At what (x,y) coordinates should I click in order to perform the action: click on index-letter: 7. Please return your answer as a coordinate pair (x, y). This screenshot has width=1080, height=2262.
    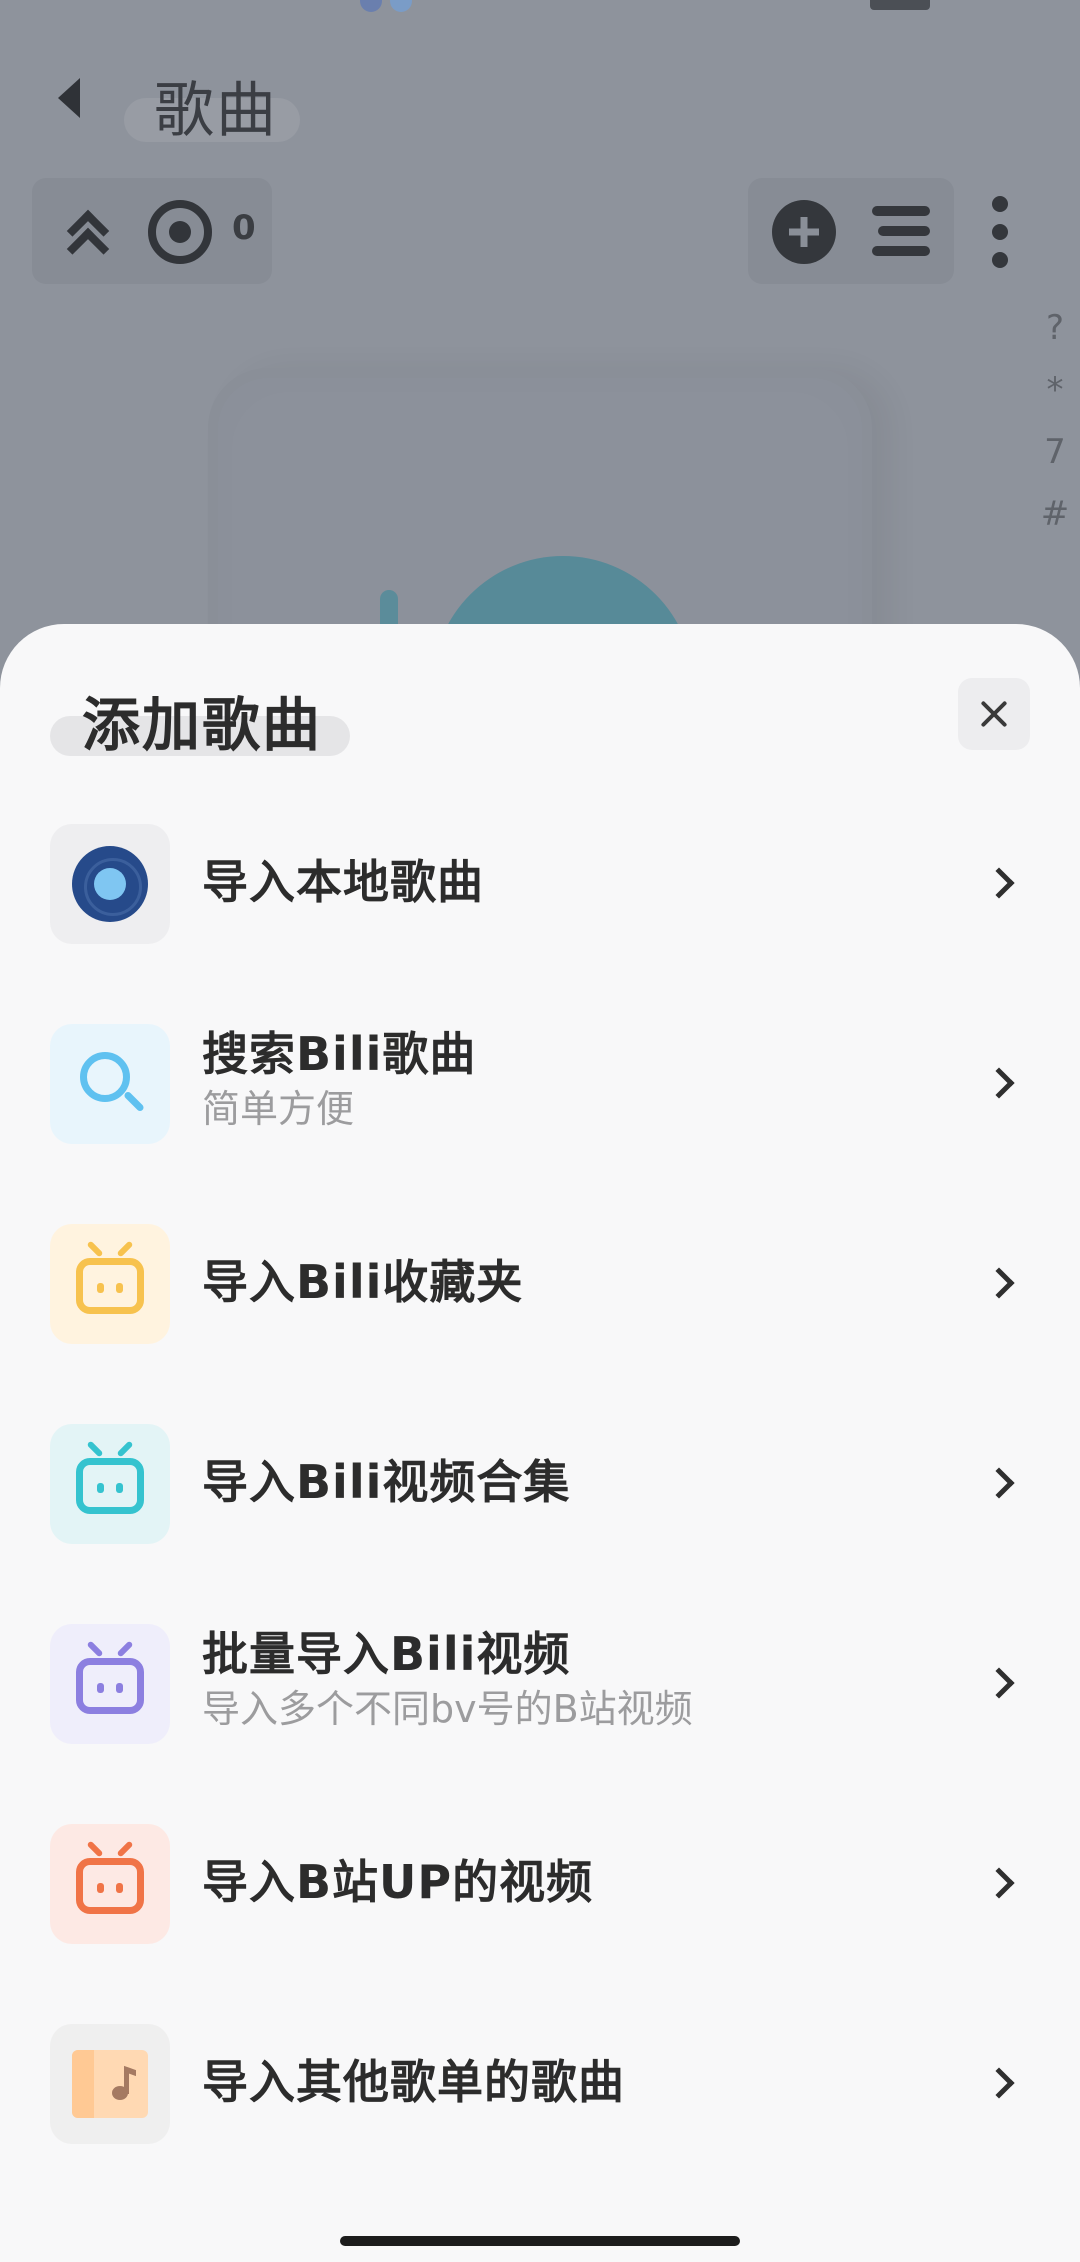
    Looking at the image, I should click on (1055, 452).